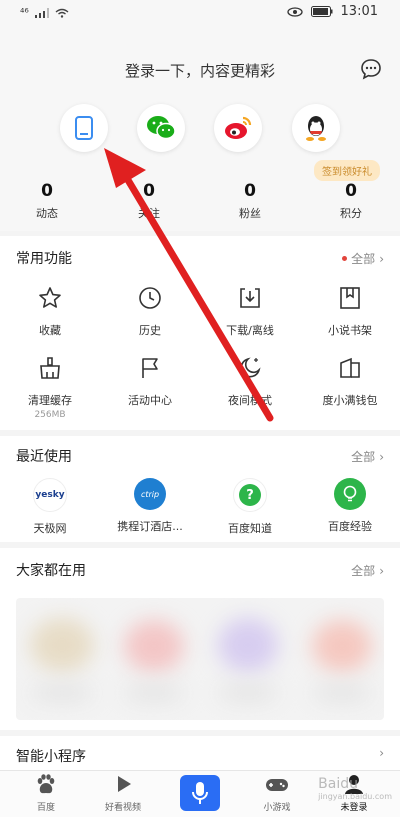 The image size is (400, 817). I want to click on microphone-icon, so click(200, 793).